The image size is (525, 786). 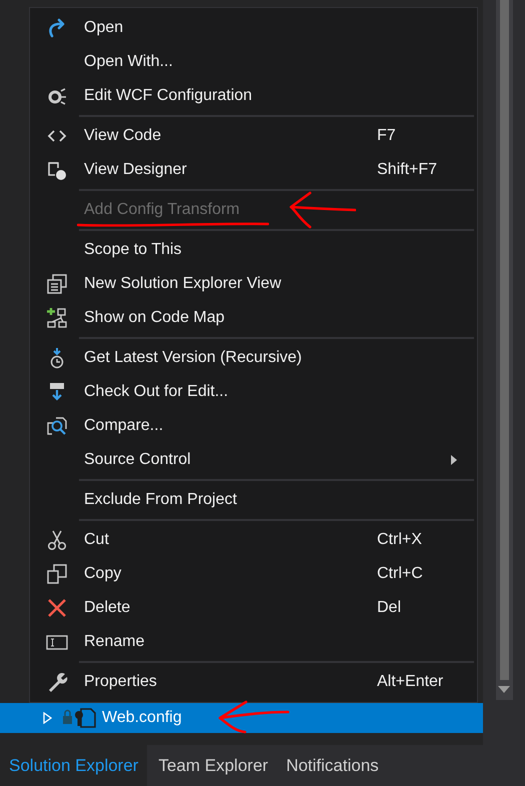 What do you see at coordinates (253, 574) in the screenshot?
I see `menu-item: Copy Ctrl+C` at bounding box center [253, 574].